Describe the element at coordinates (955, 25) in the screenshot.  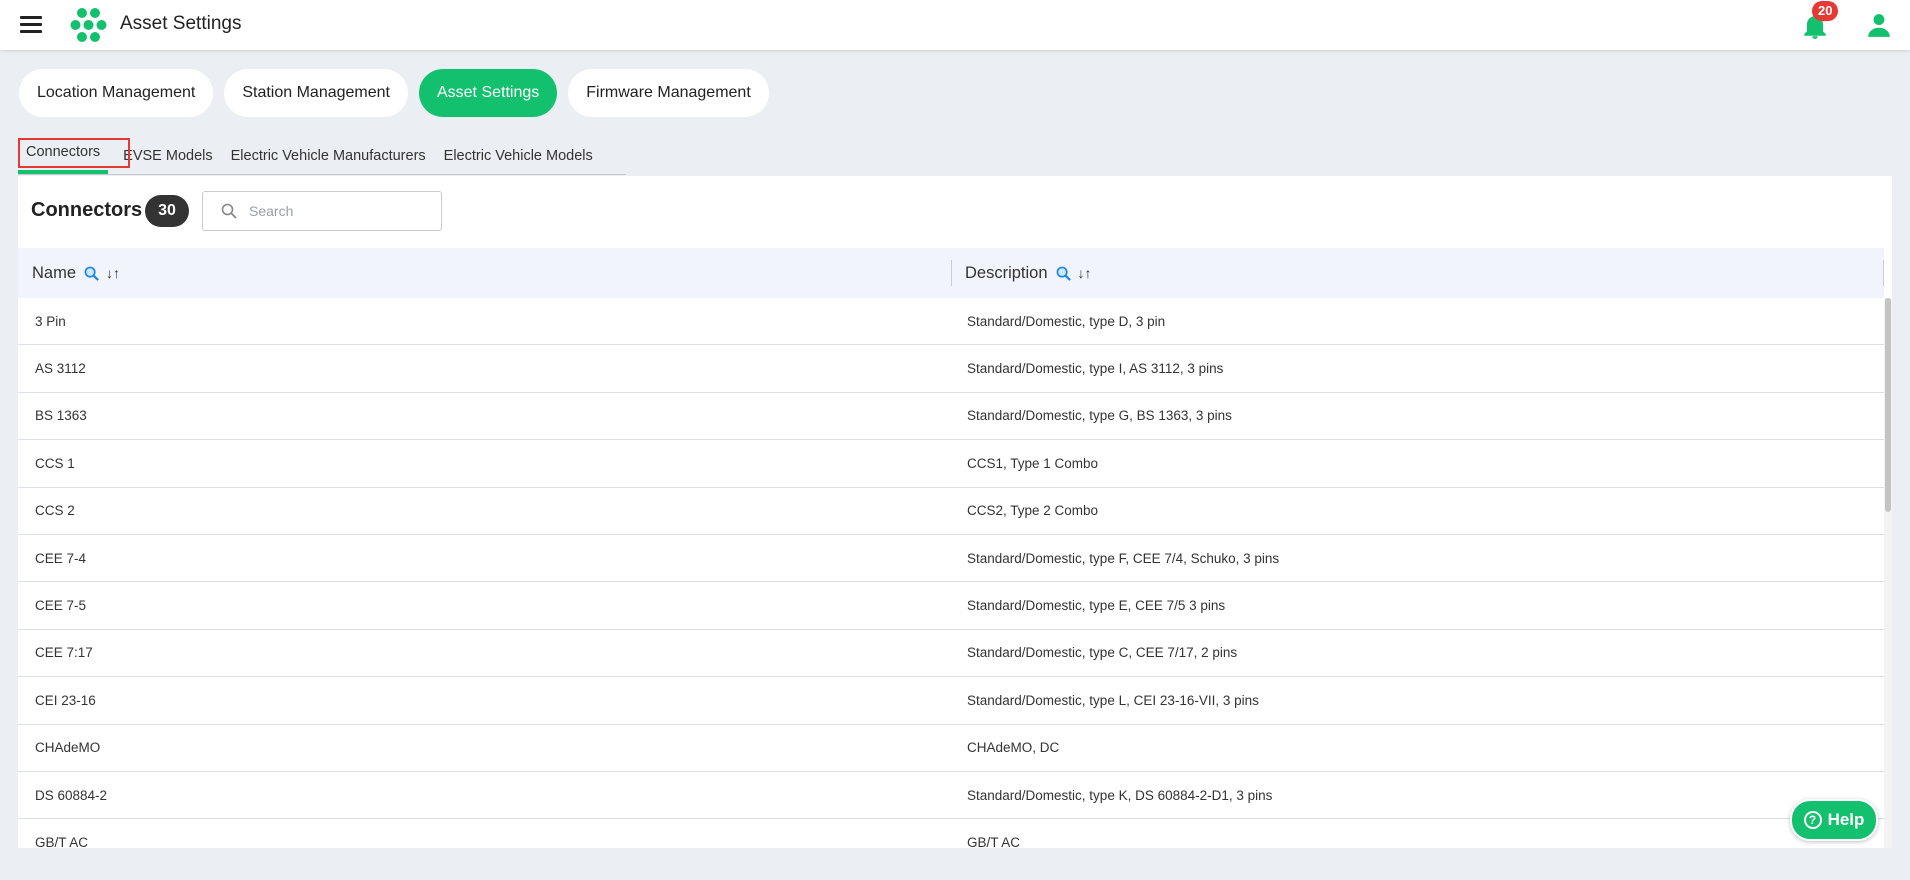
I see `top-bar: Asset Settings 20` at that location.